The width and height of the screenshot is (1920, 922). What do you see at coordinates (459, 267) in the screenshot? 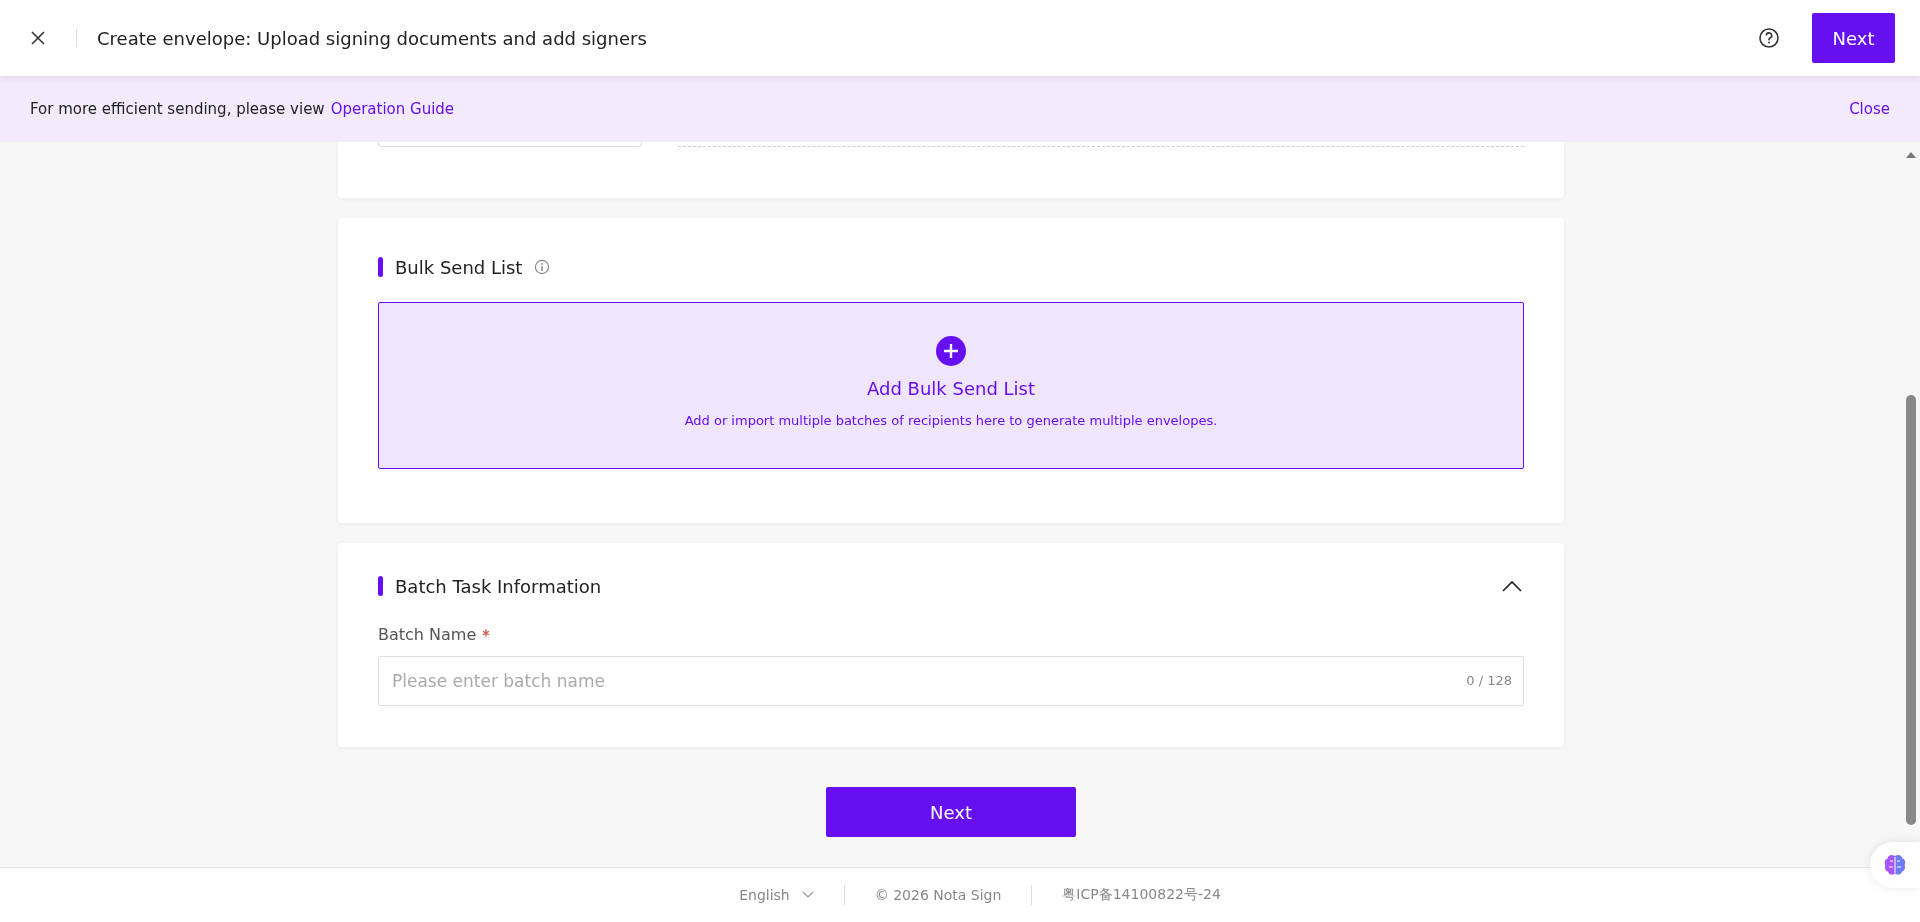
I see `section-title: Bulk Send List` at bounding box center [459, 267].